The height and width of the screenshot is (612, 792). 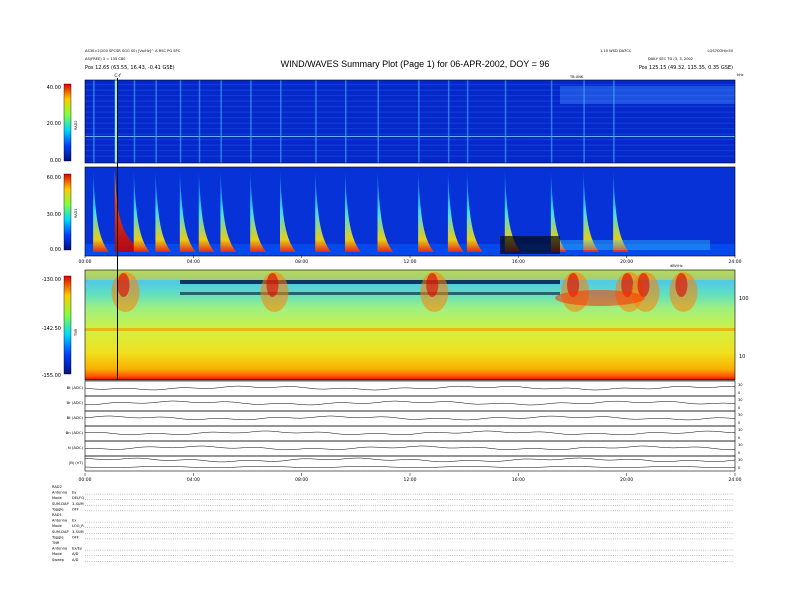 I want to click on rad2-top-marker: TB.UNK, so click(x=576, y=77).